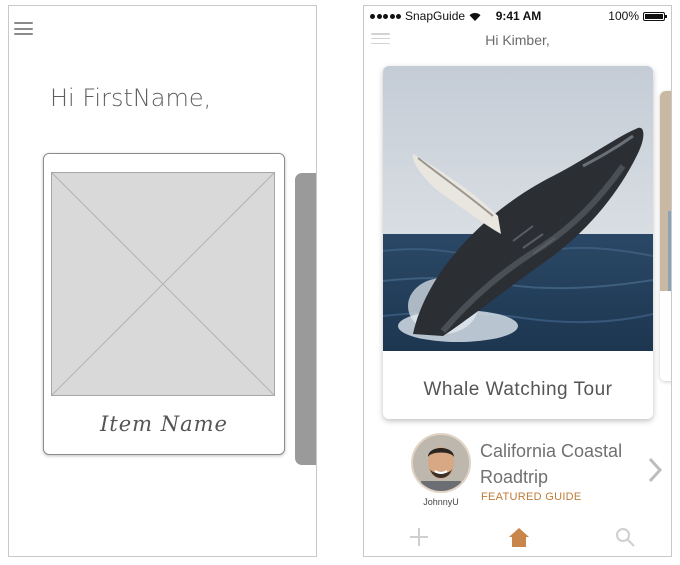 Image resolution: width=680 pixels, height=565 pixels. I want to click on guide-username: JohnnyU, so click(441, 502).